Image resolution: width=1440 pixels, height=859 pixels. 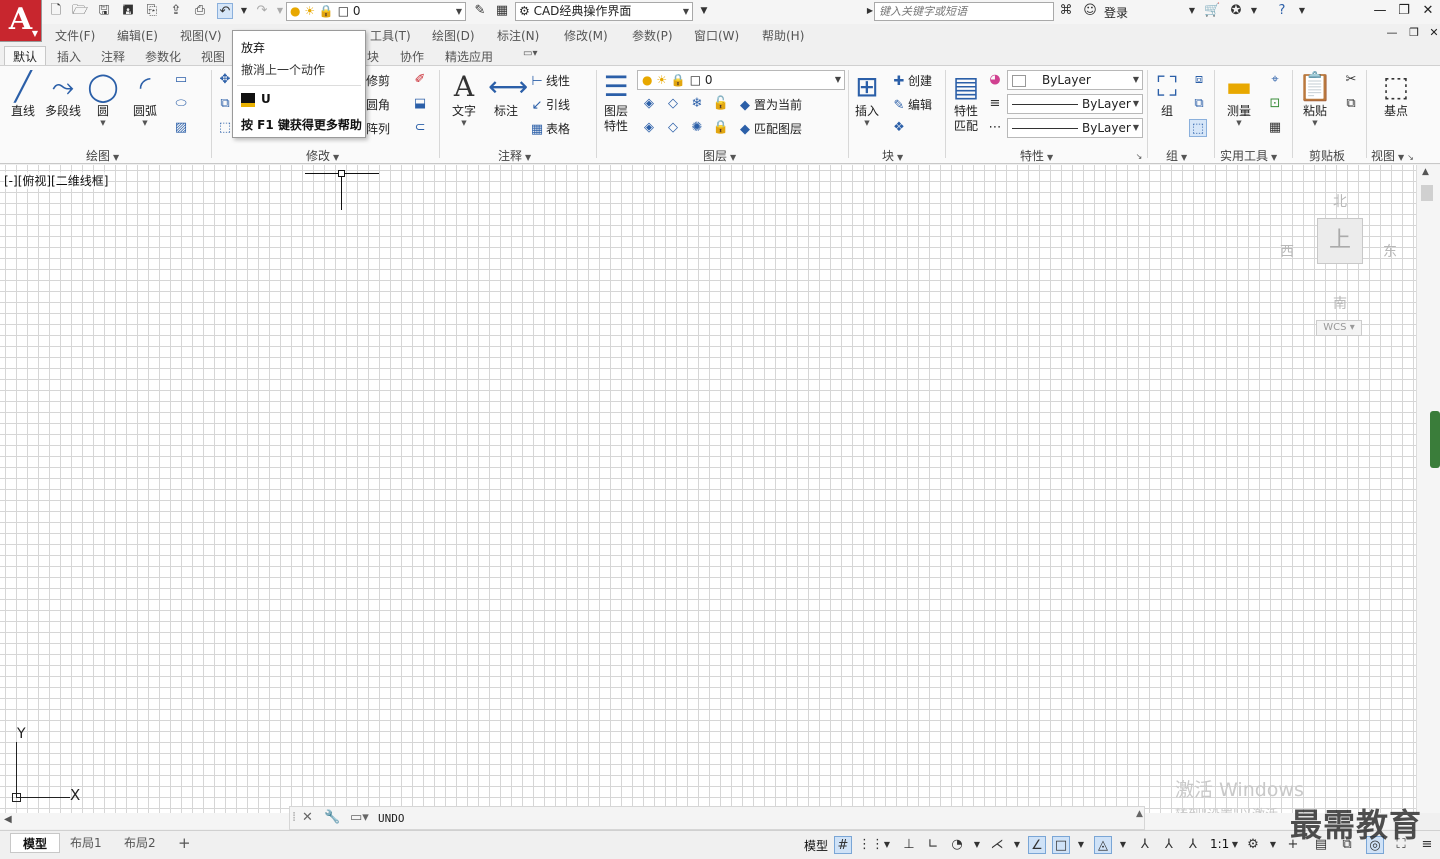 I want to click on match-layer-tool: ◆ 匹配图层, so click(x=769, y=129).